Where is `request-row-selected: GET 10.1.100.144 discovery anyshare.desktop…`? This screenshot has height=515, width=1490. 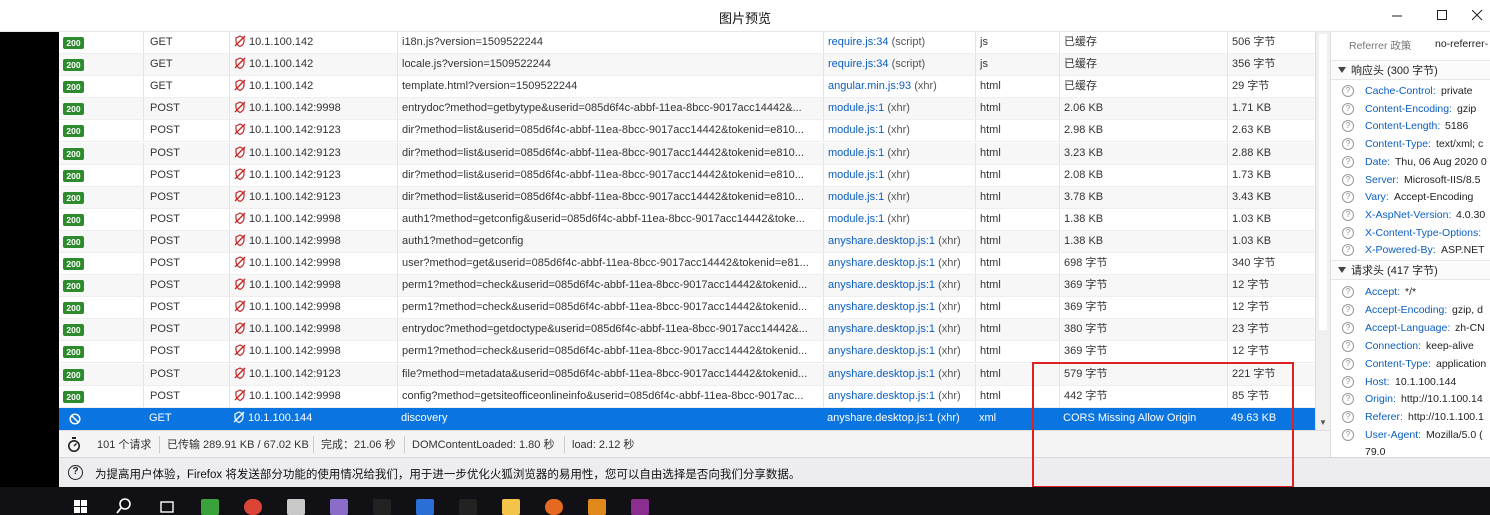
request-row-selected: GET 10.1.100.144 discovery anyshare.desktop… is located at coordinates (687, 418).